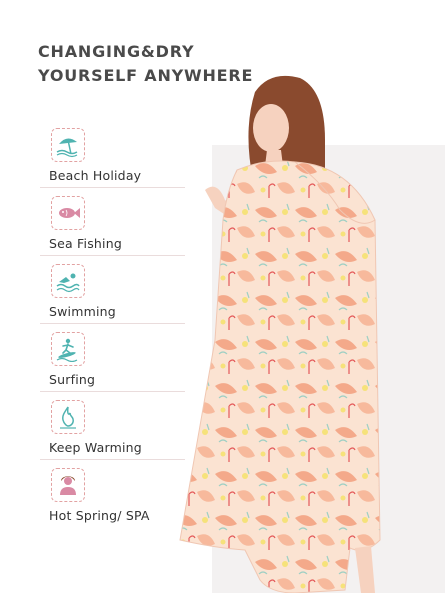 This screenshot has height=593, width=445. What do you see at coordinates (115, 498) in the screenshot?
I see `feature-hot-spring-spa: Hot Spring/ SPA` at bounding box center [115, 498].